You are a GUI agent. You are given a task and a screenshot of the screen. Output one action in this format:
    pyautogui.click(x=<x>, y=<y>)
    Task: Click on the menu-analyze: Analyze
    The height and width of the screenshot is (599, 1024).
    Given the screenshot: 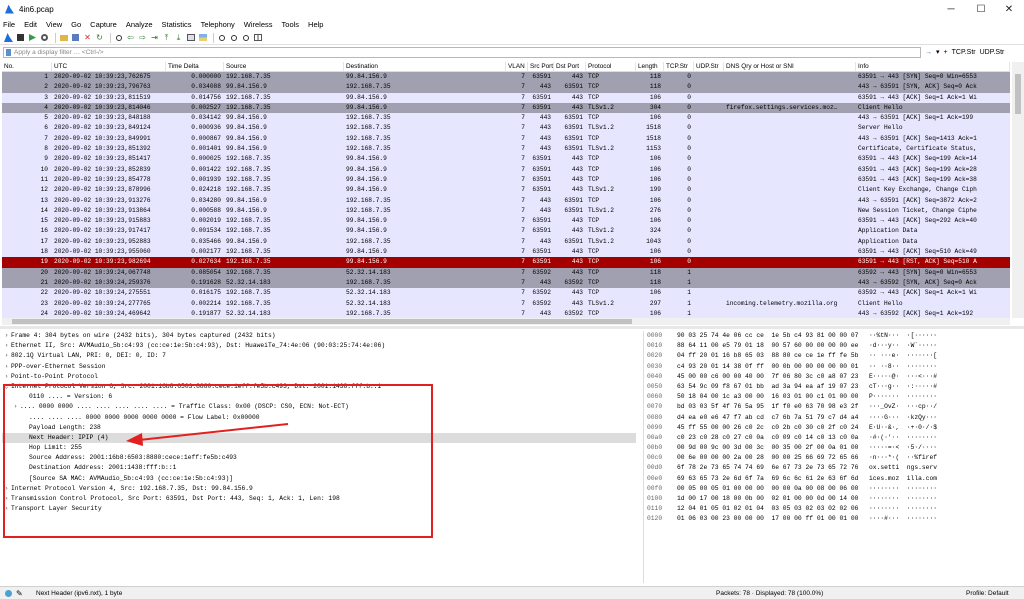 What is the action you would take?
    pyautogui.click(x=139, y=24)
    